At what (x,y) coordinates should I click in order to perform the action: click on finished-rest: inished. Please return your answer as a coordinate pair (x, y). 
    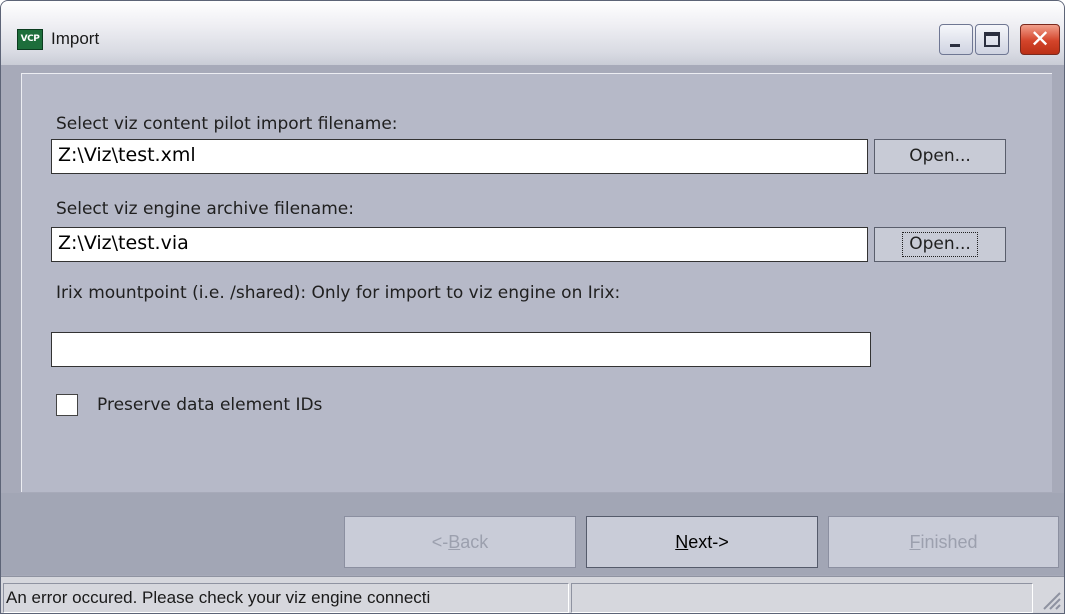
    Looking at the image, I should click on (949, 542).